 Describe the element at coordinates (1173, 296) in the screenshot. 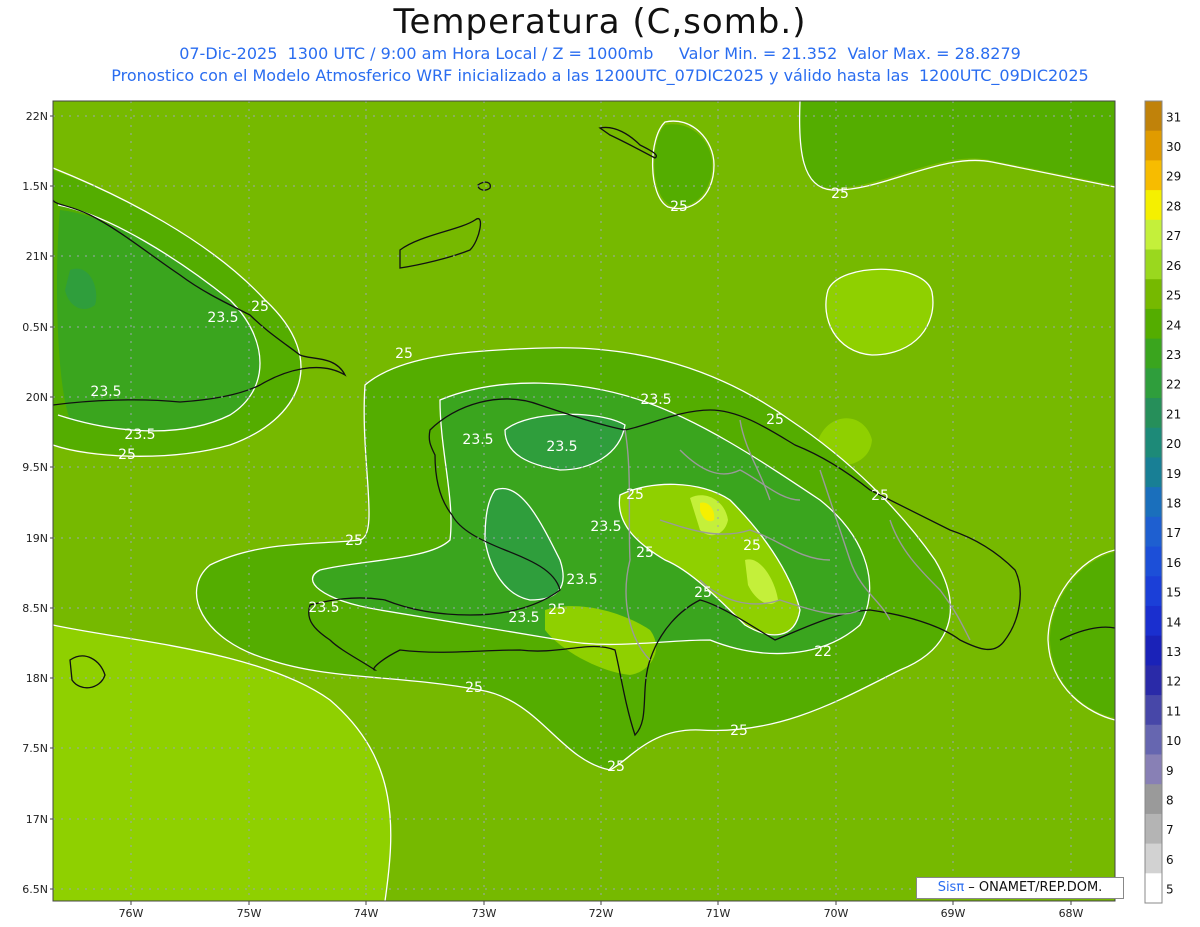

I see `colorbar-label: 25` at that location.